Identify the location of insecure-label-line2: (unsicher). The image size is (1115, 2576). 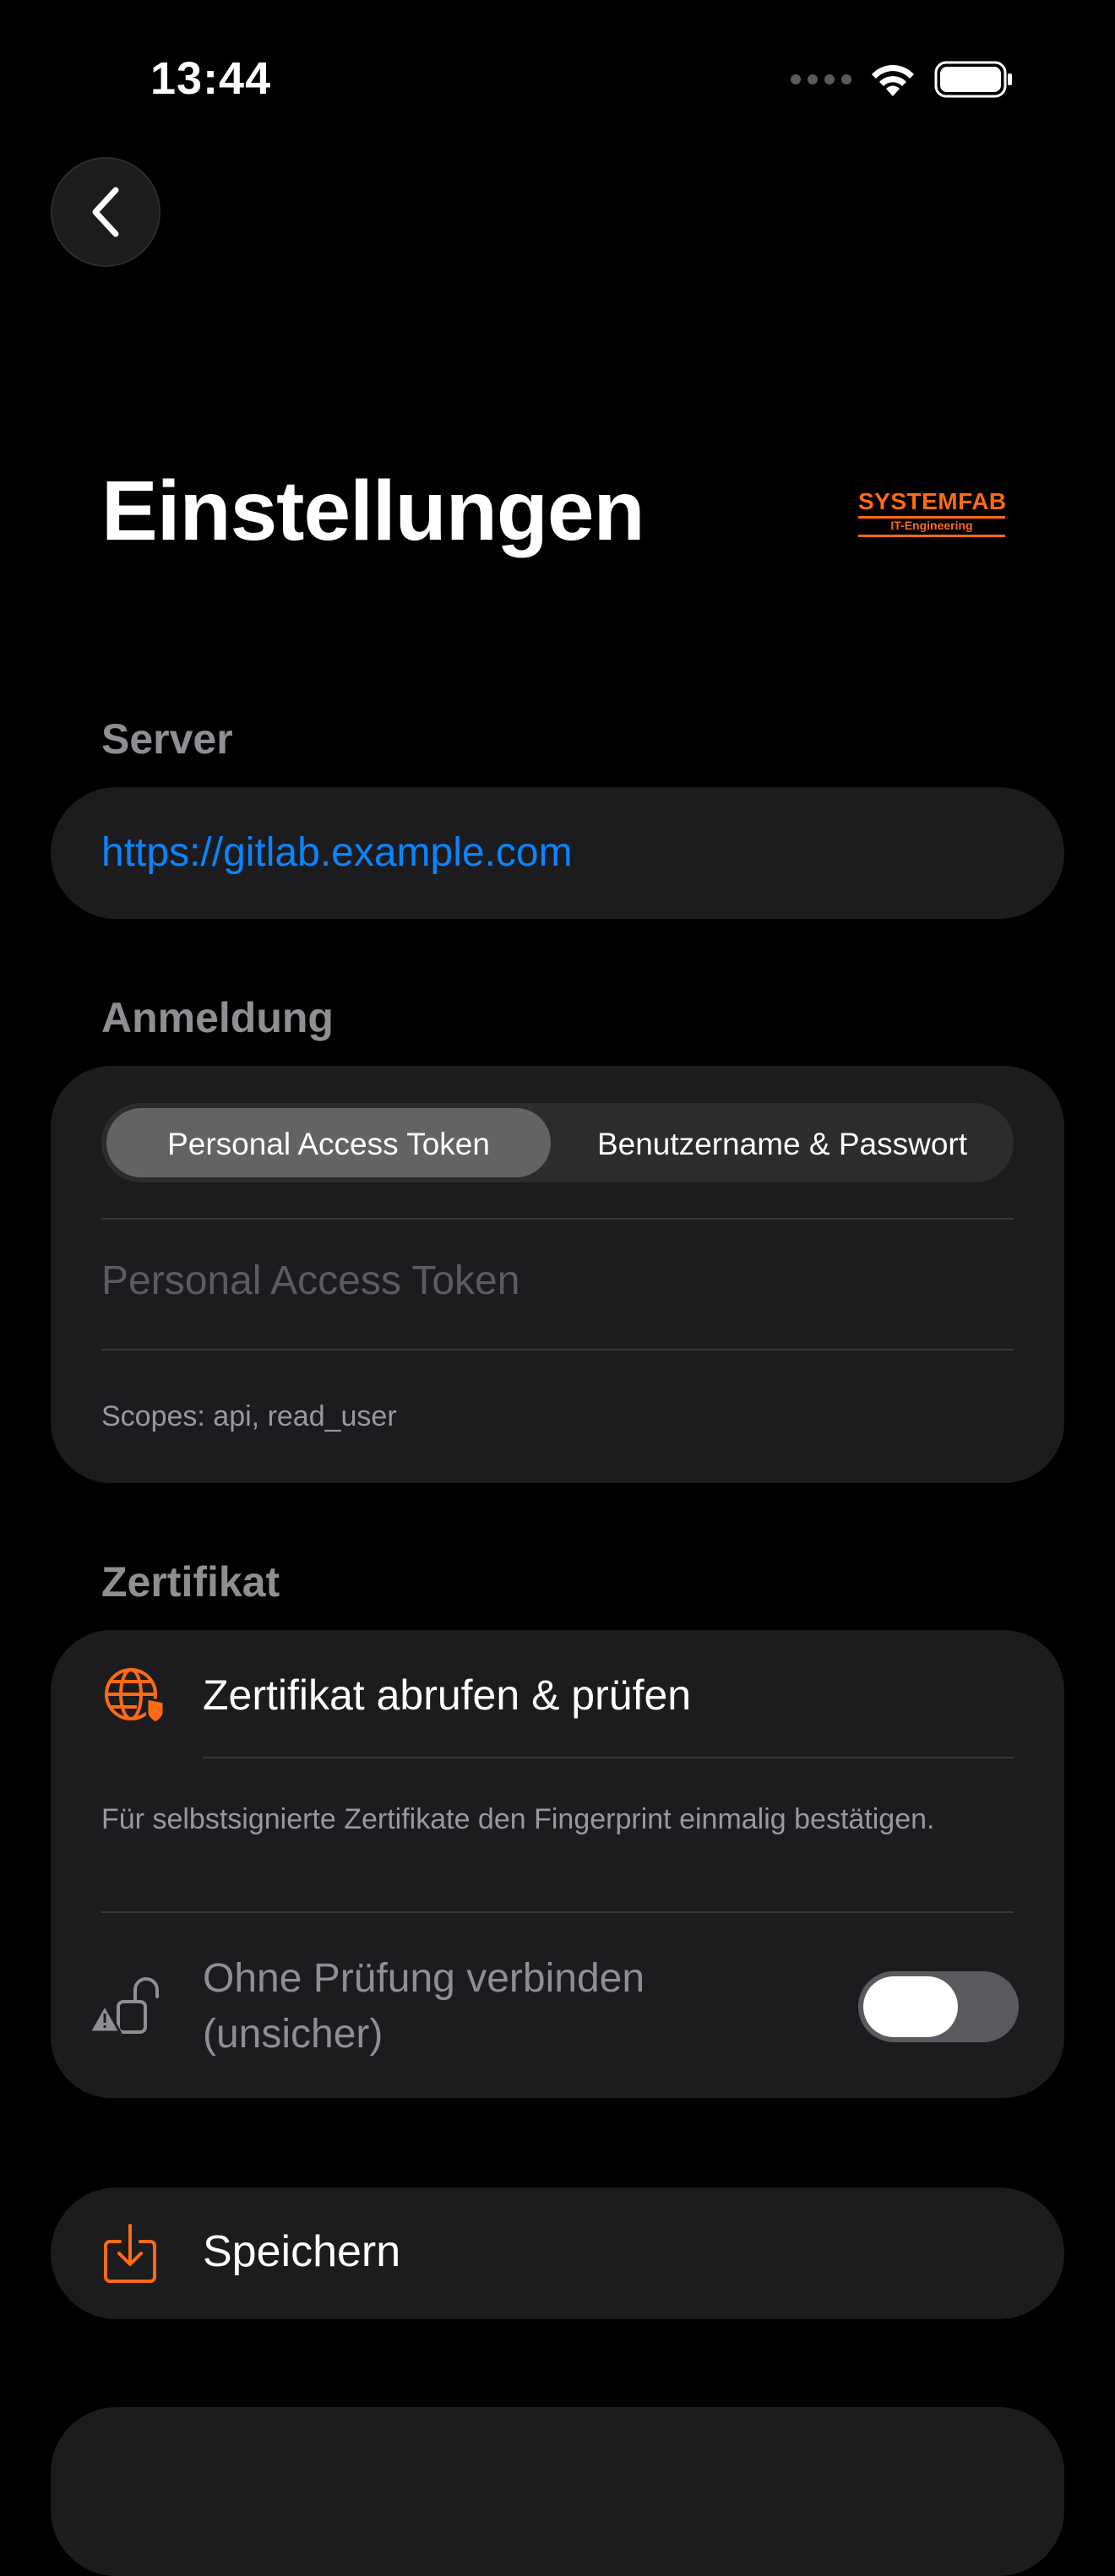
(293, 2034).